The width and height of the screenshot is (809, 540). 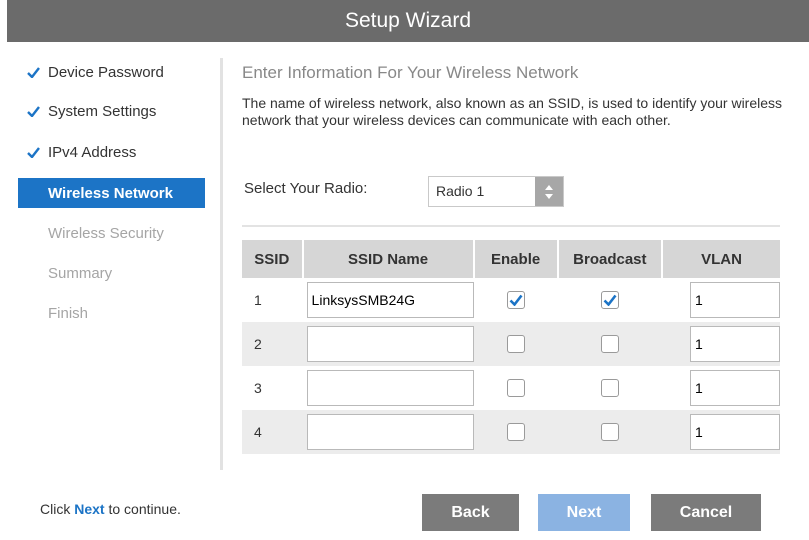 I want to click on divider, so click(x=511, y=226).